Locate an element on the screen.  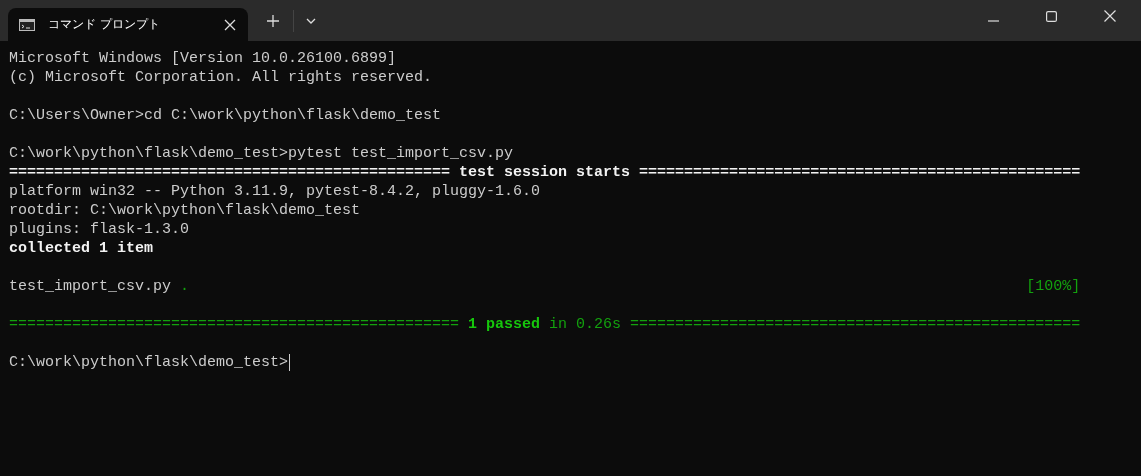
terminal-text: C:\work\python\flask\demo_test> is located at coordinates (149, 362).